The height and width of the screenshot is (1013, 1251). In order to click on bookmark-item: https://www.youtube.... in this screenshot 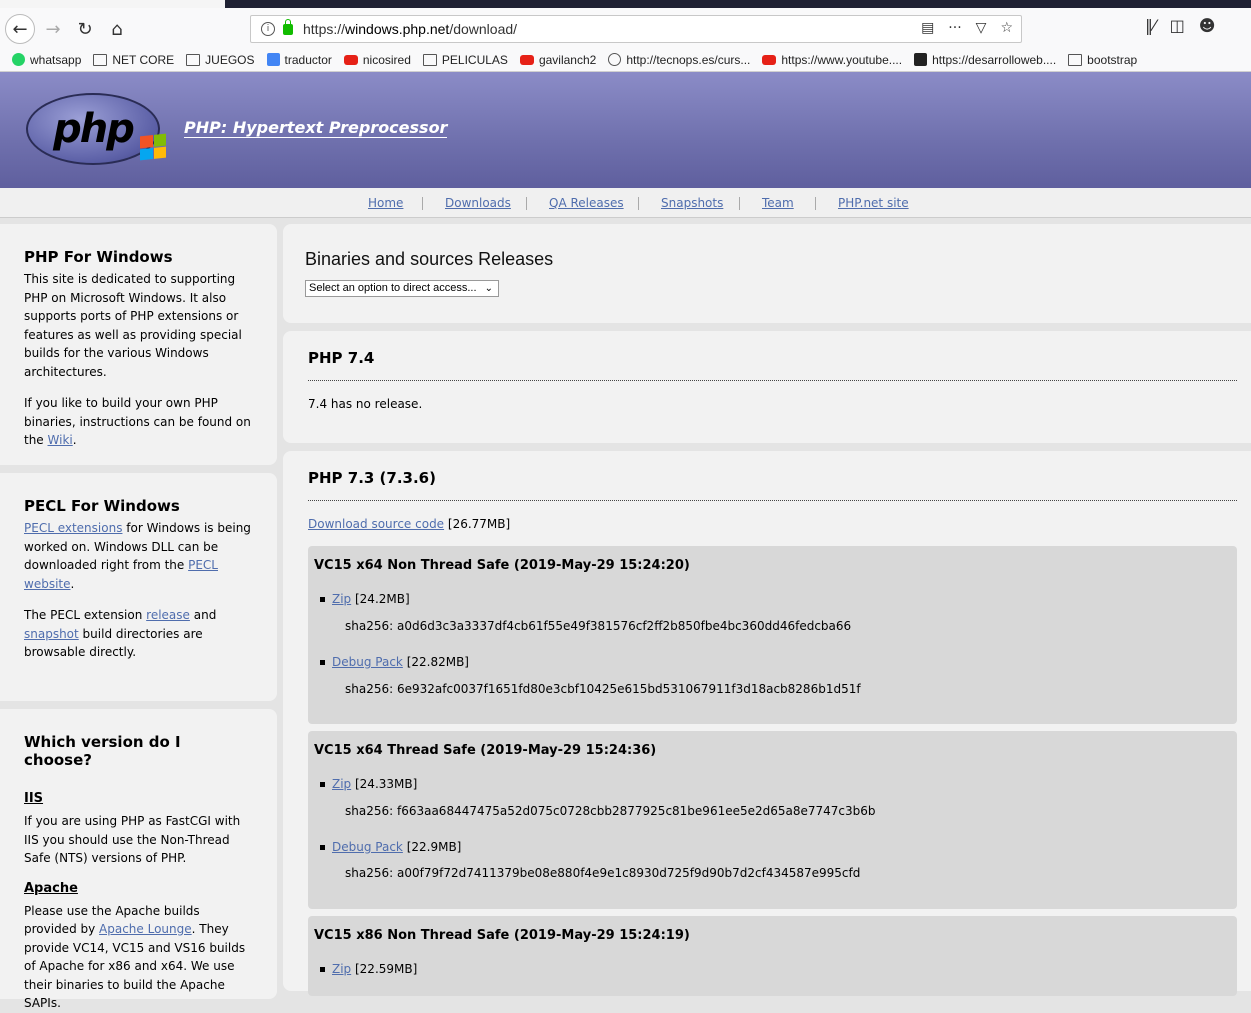, I will do `click(832, 60)`.